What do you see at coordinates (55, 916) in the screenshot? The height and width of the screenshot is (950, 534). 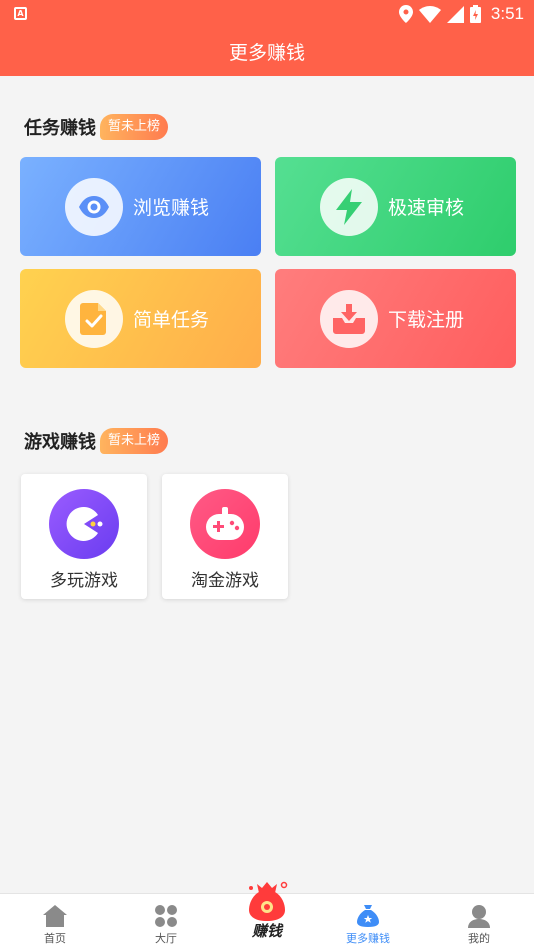 I see `home-icon` at bounding box center [55, 916].